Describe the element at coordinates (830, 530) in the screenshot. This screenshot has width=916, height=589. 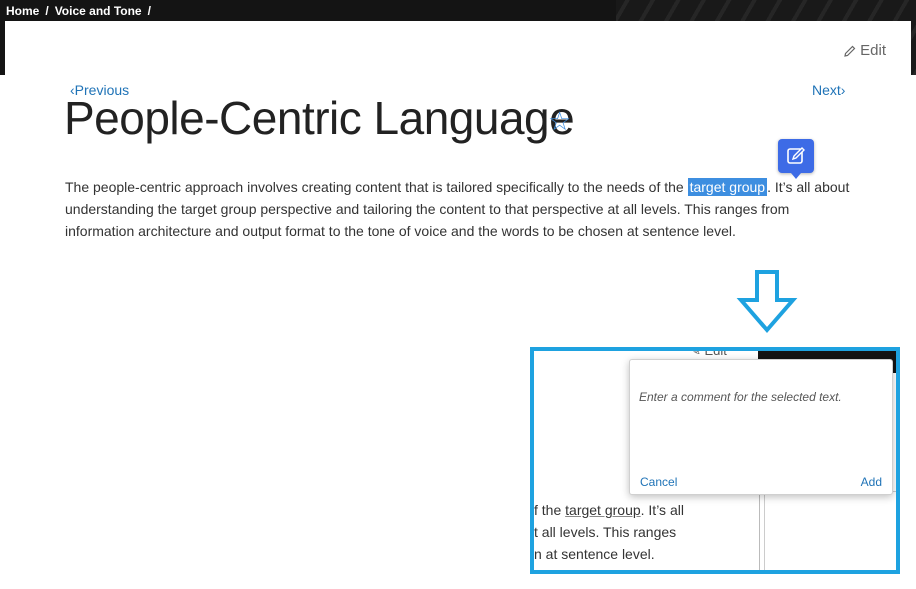
I see `side-panel` at that location.